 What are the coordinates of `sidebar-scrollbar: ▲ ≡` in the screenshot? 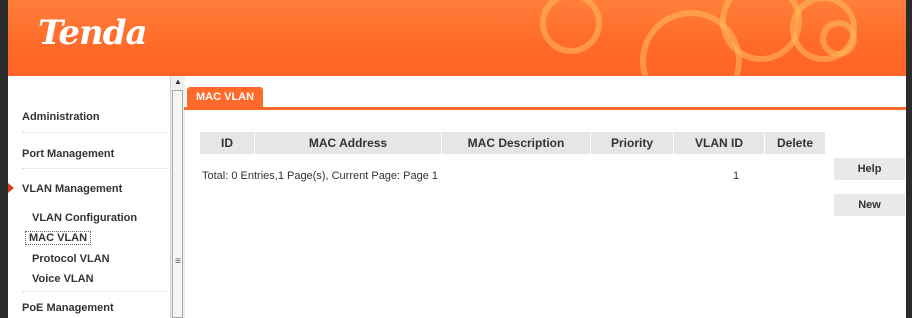 It's located at (177, 197).